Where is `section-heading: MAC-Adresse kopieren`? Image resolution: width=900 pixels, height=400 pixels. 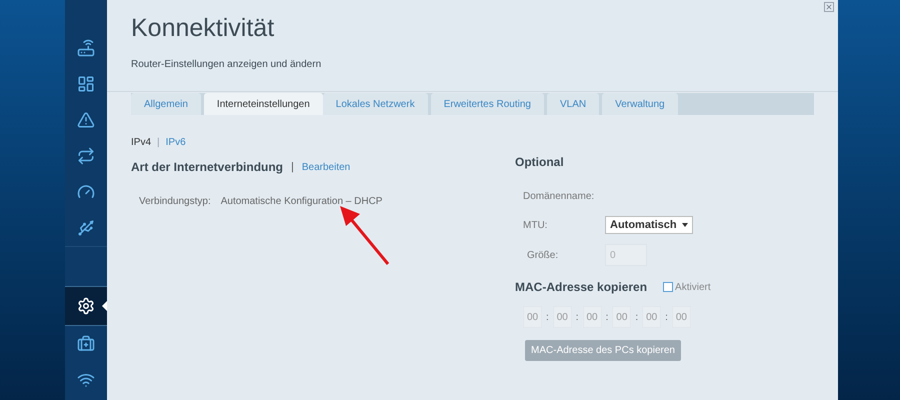
section-heading: MAC-Adresse kopieren is located at coordinates (581, 287).